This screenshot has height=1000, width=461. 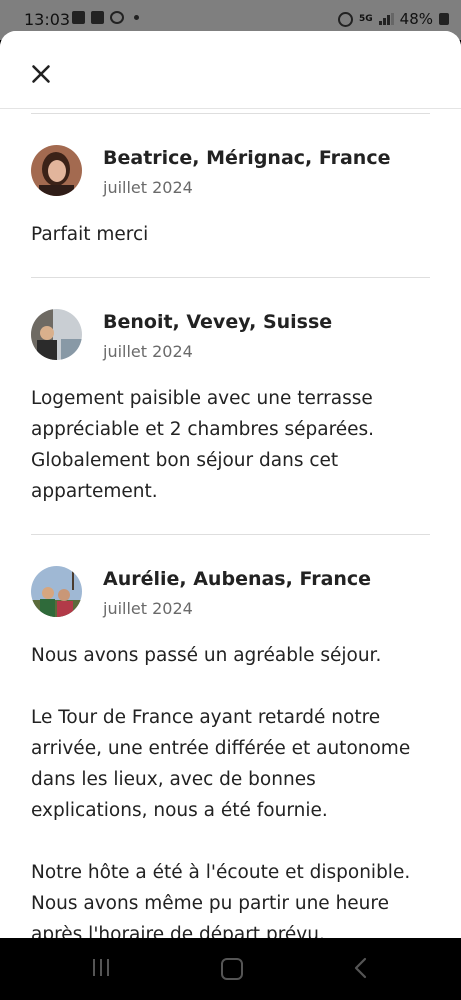 I want to click on home-button, so click(x=232, y=969).